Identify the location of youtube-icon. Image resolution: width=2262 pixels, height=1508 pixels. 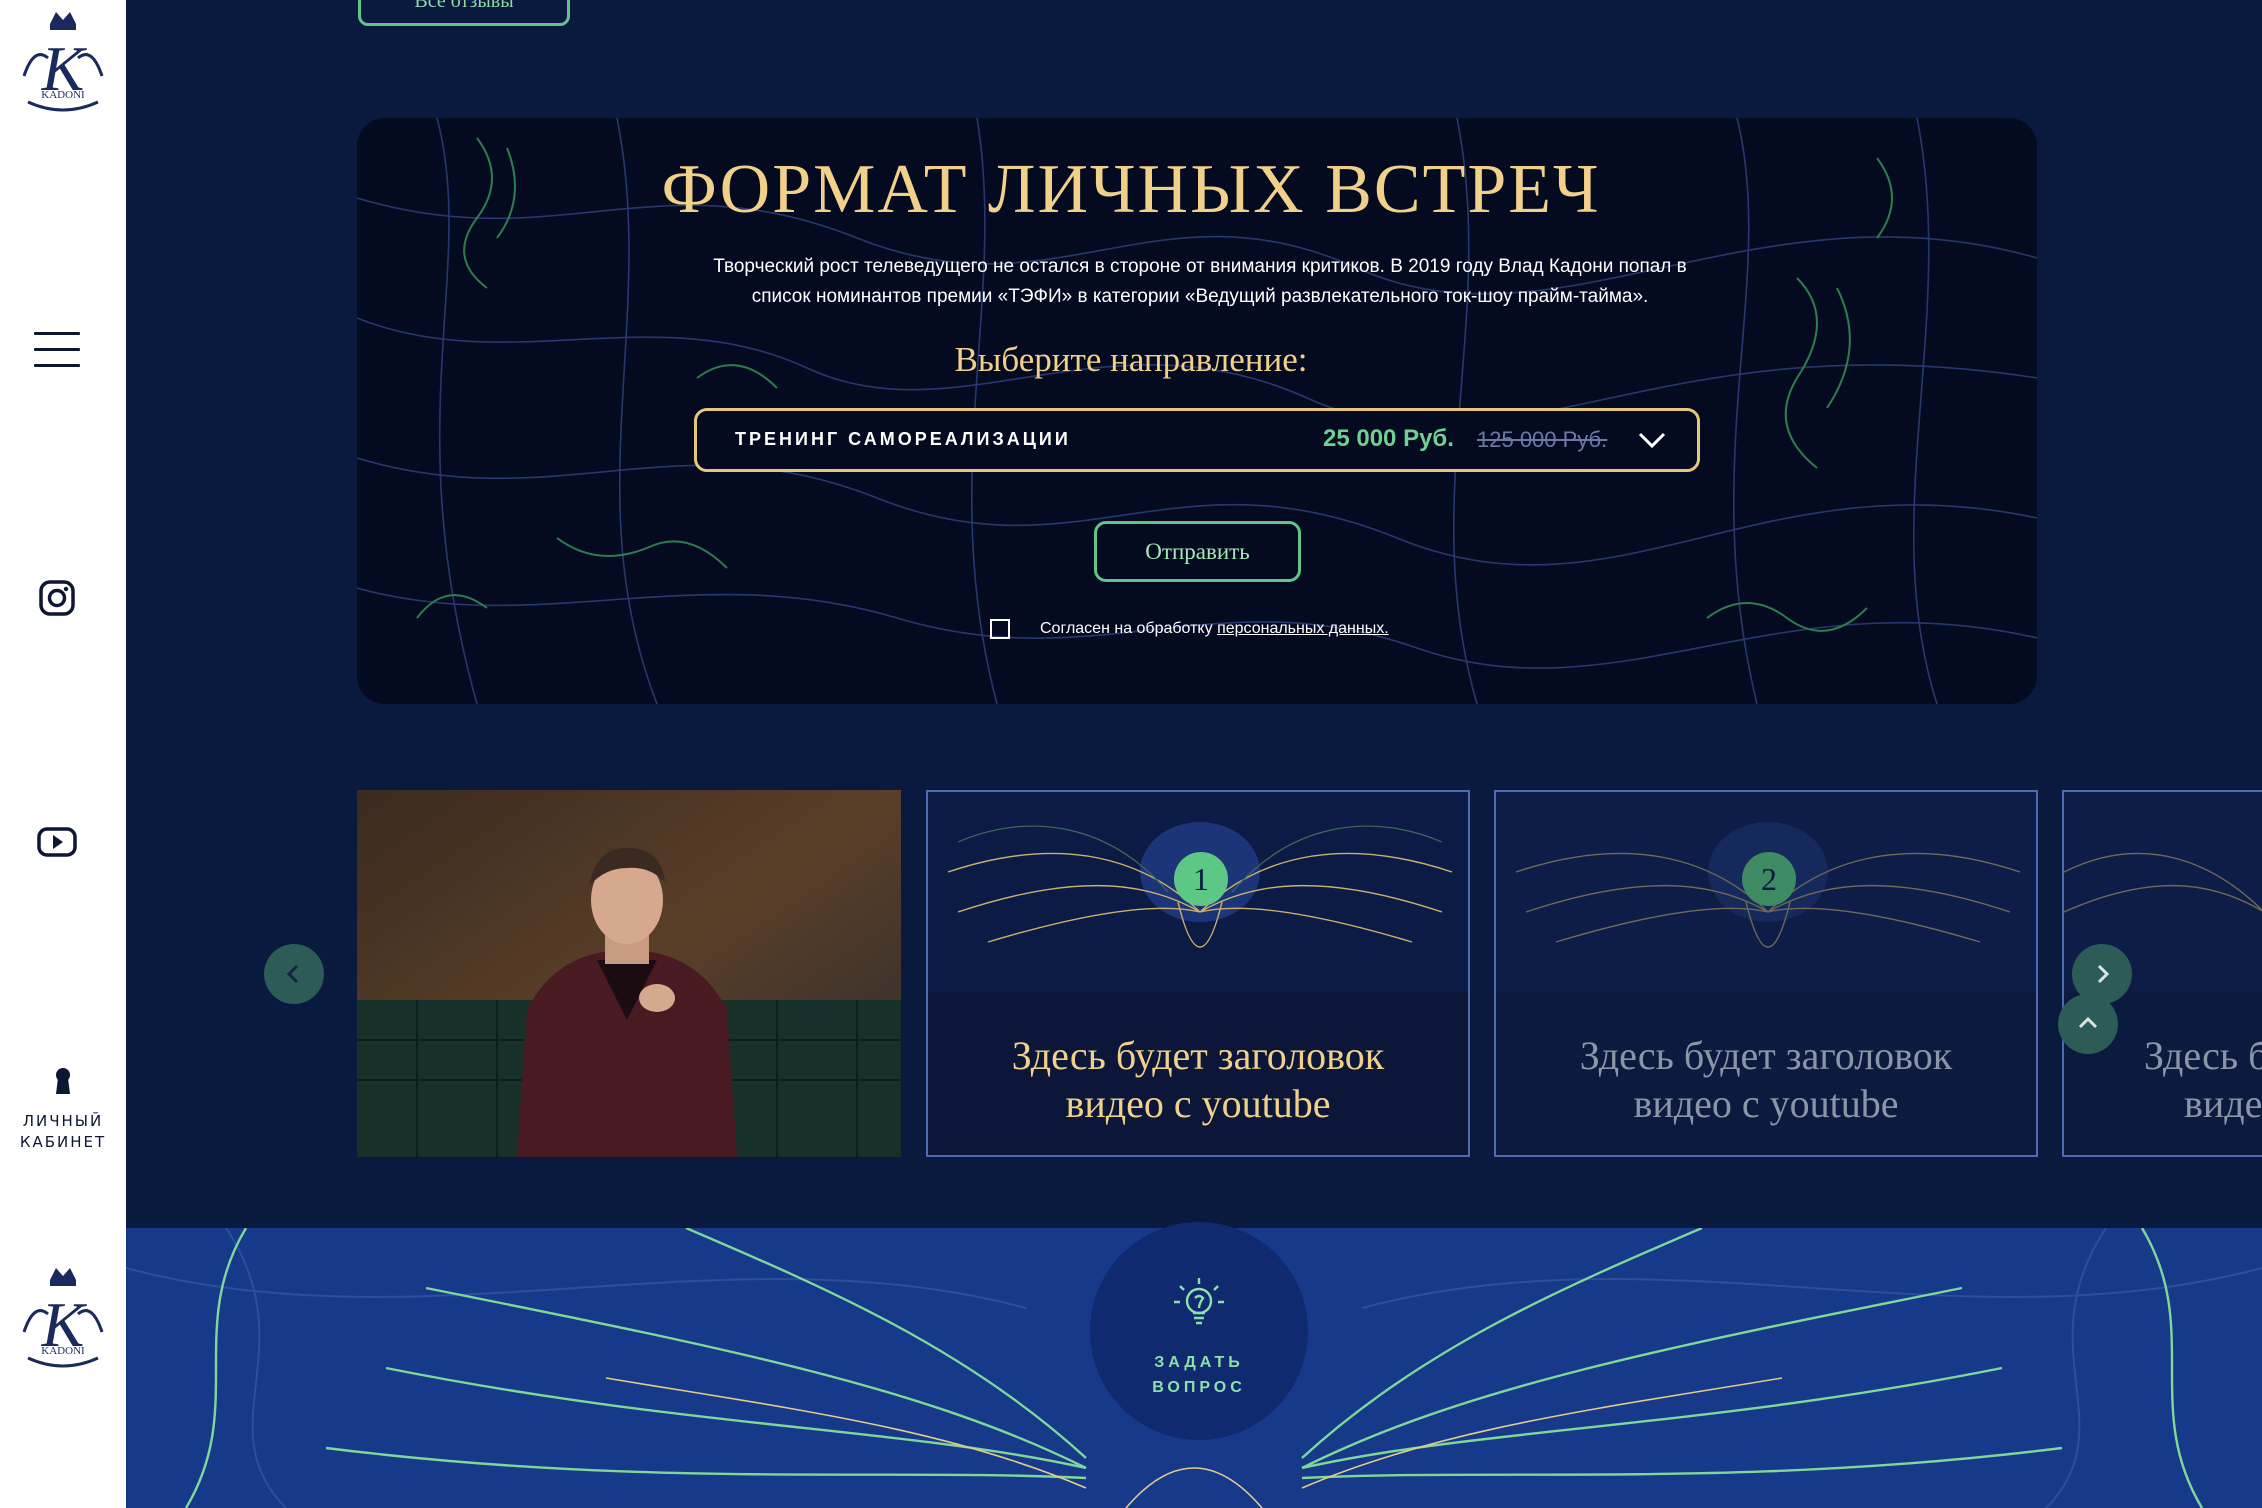
(57, 842).